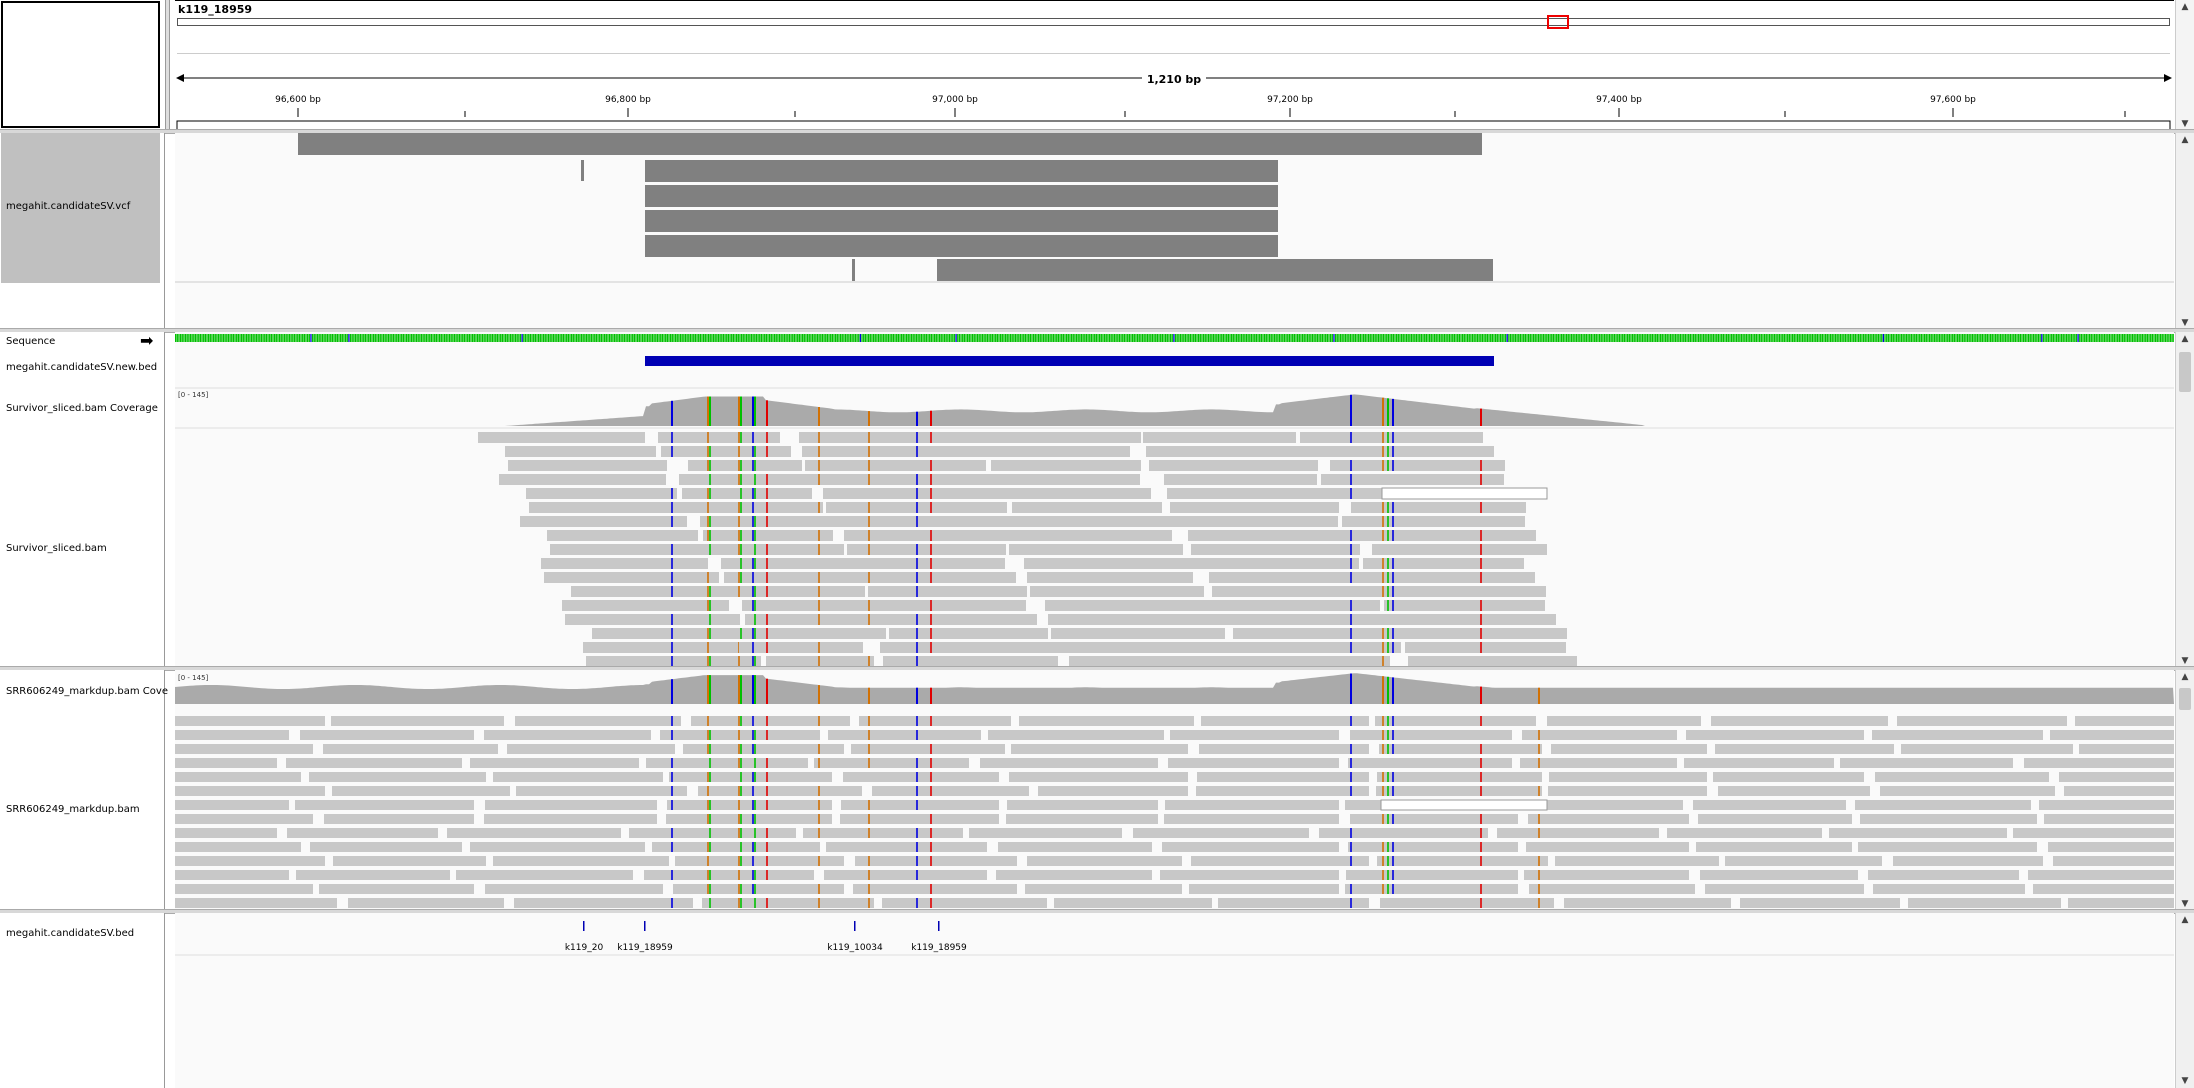  Describe the element at coordinates (56, 548) in the screenshot. I see `survivor-bam-track-name: Survivor_sliced.bam` at that location.